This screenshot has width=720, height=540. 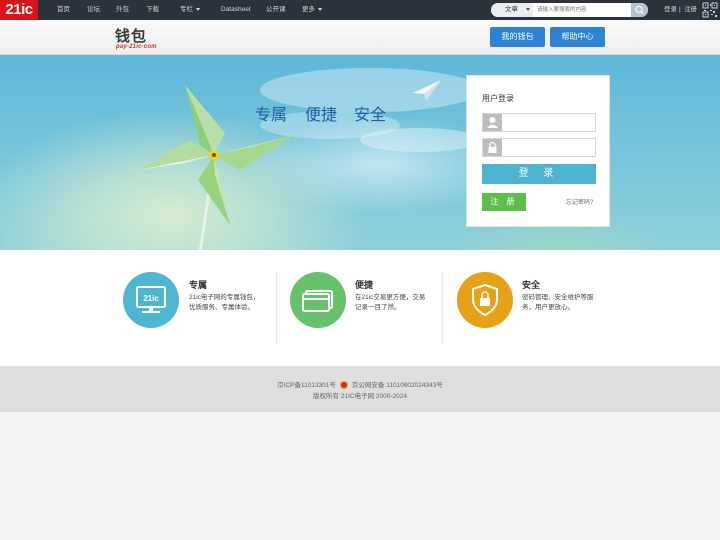 What do you see at coordinates (343, 385) in the screenshot?
I see `police-badge-icon` at bounding box center [343, 385].